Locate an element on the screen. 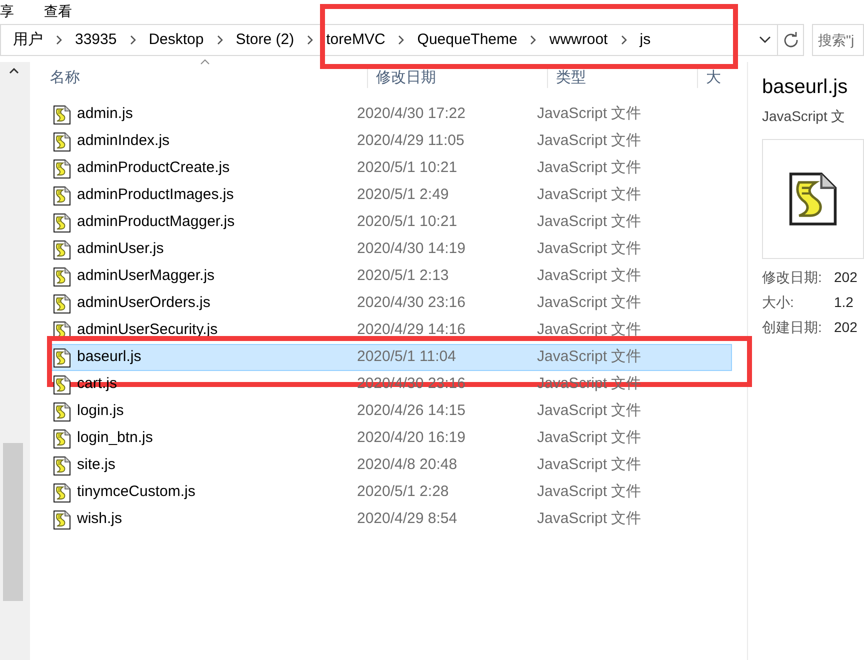  file-row: adminIndex.js 2020/4/29 11:05 JavaScript 文件 is located at coordinates (391, 141).